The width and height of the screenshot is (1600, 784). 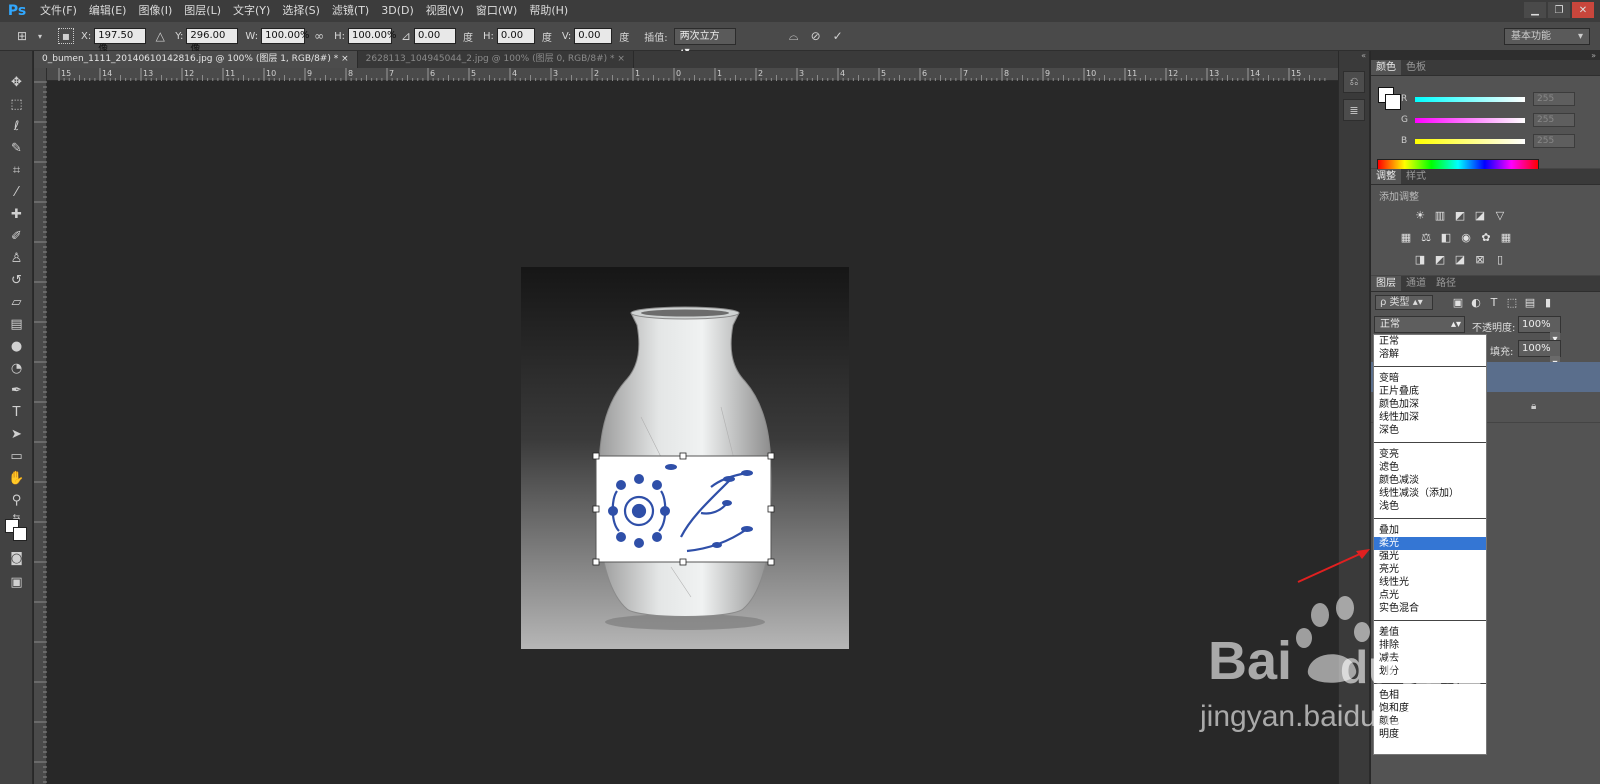 What do you see at coordinates (1430, 404) in the screenshot?
I see `blend-mode-option: 颜色加深` at bounding box center [1430, 404].